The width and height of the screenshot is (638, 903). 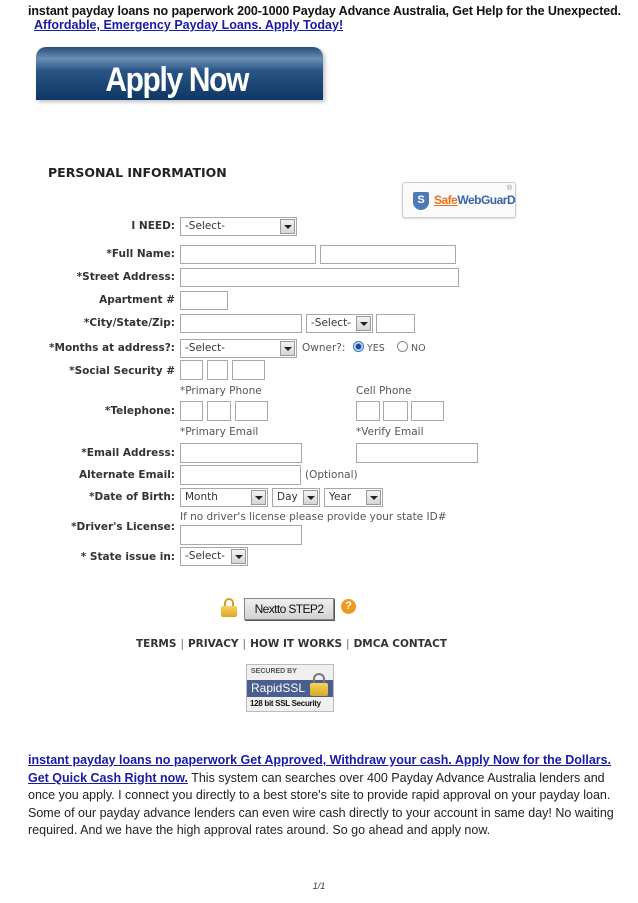 What do you see at coordinates (331, 475) in the screenshot?
I see `optional-note: (Optional)` at bounding box center [331, 475].